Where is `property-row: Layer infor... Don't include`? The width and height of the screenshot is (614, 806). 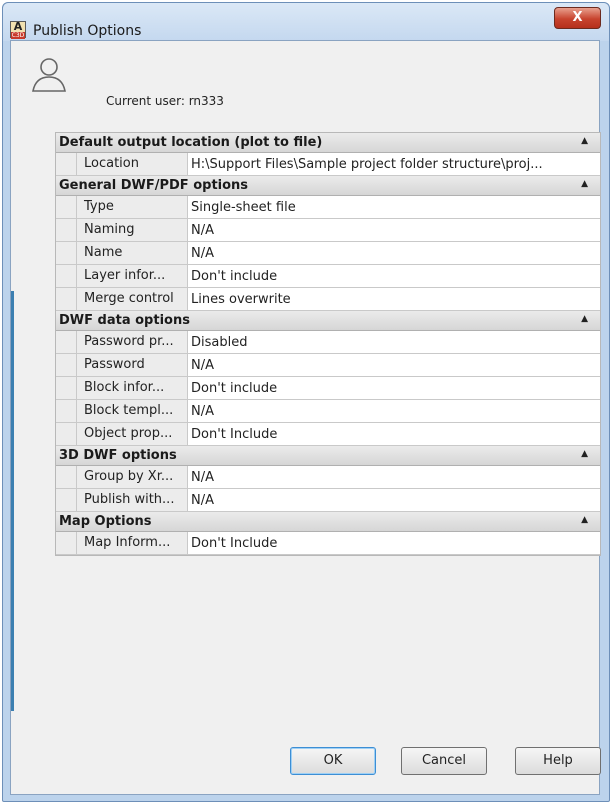
property-row: Layer infor... Don't include is located at coordinates (328, 276).